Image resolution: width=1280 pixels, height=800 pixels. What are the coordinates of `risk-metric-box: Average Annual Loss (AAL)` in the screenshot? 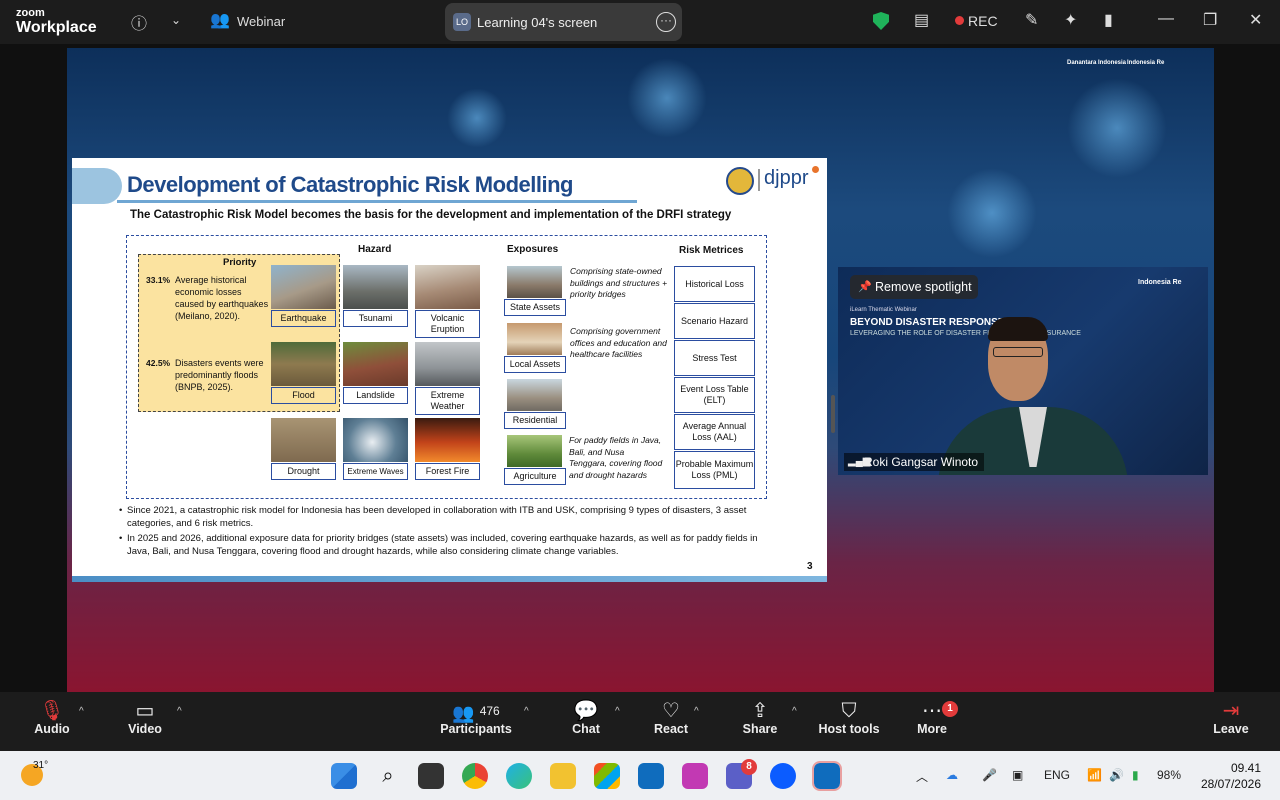 It's located at (714, 432).